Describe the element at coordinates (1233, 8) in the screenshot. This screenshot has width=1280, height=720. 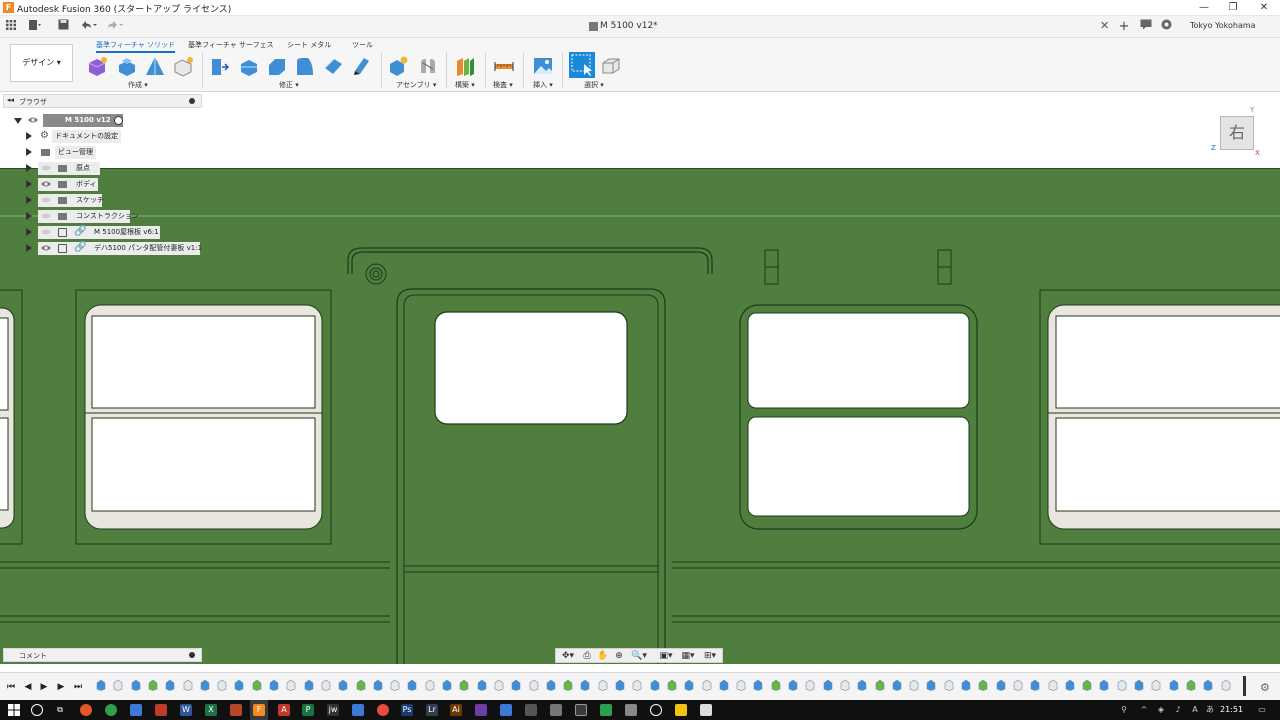
I see `restore-button: ❐` at that location.